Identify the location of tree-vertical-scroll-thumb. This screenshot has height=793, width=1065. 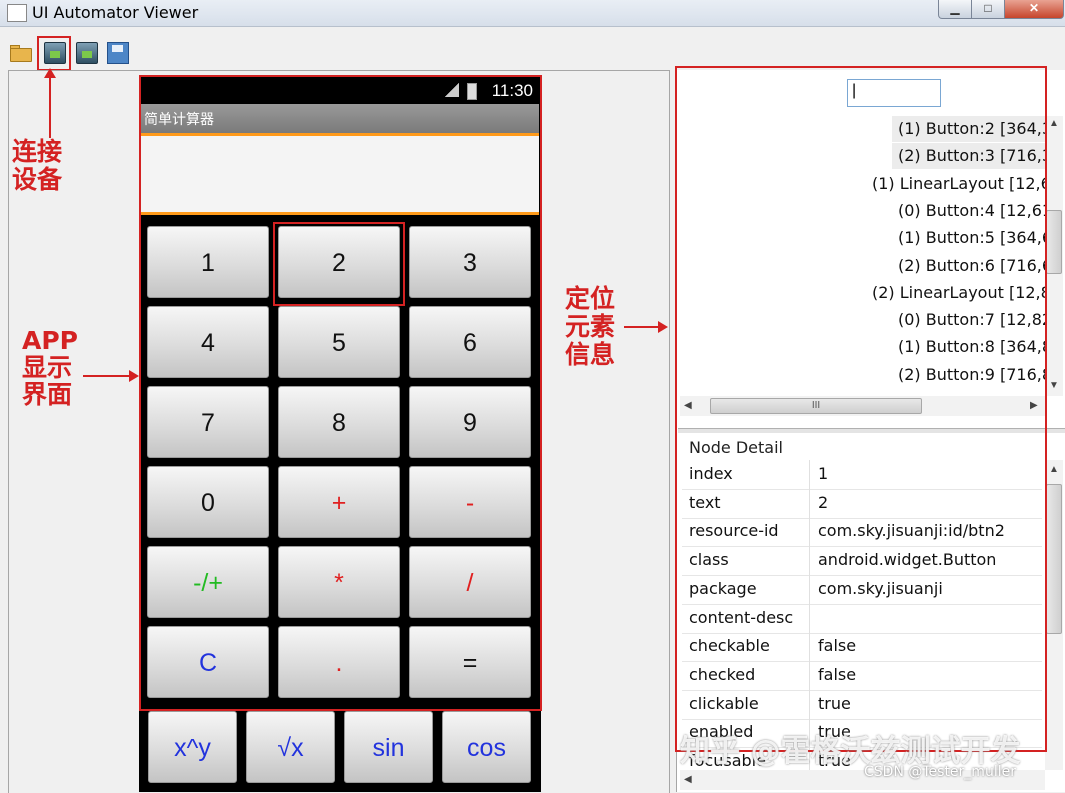
(1054, 242).